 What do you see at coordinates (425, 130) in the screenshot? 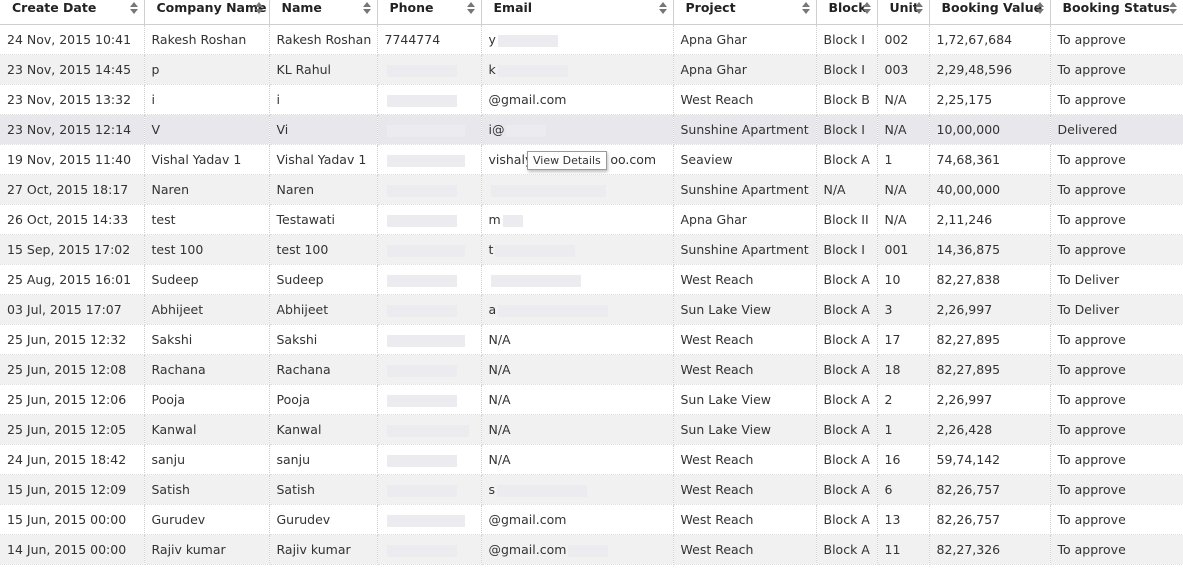
I see `redacted-mask` at bounding box center [425, 130].